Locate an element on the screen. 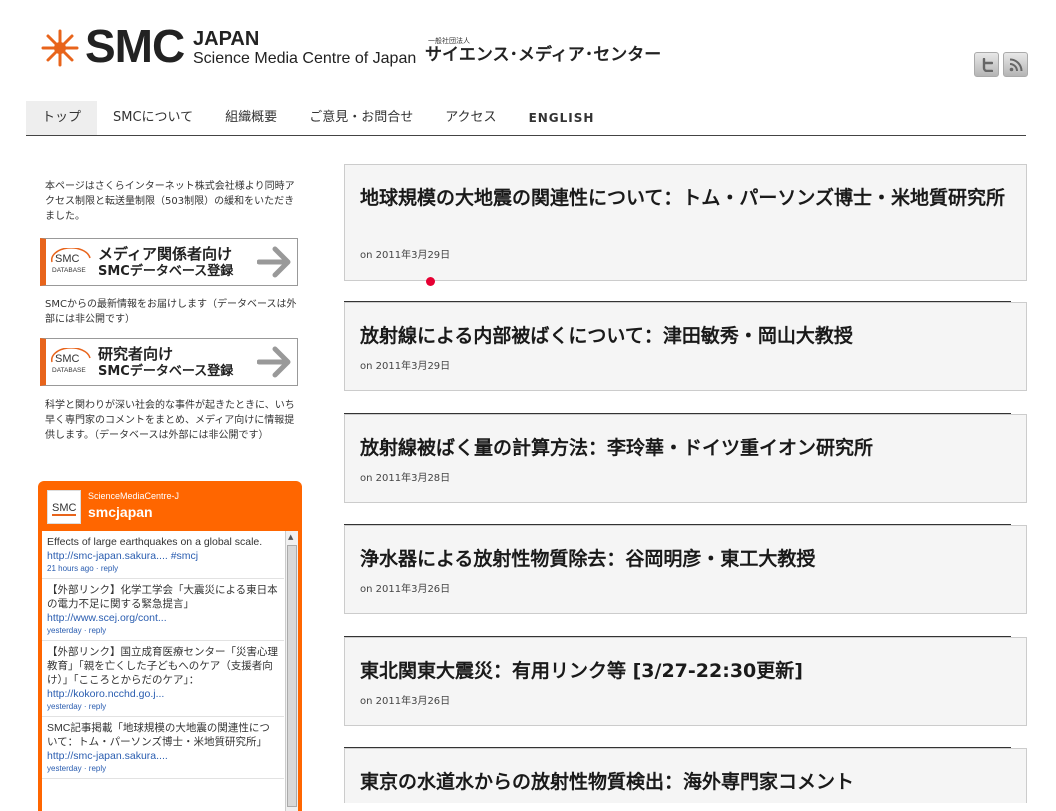 The width and height of the screenshot is (1056, 811). nav-item-english: ENGLISH is located at coordinates (562, 118).